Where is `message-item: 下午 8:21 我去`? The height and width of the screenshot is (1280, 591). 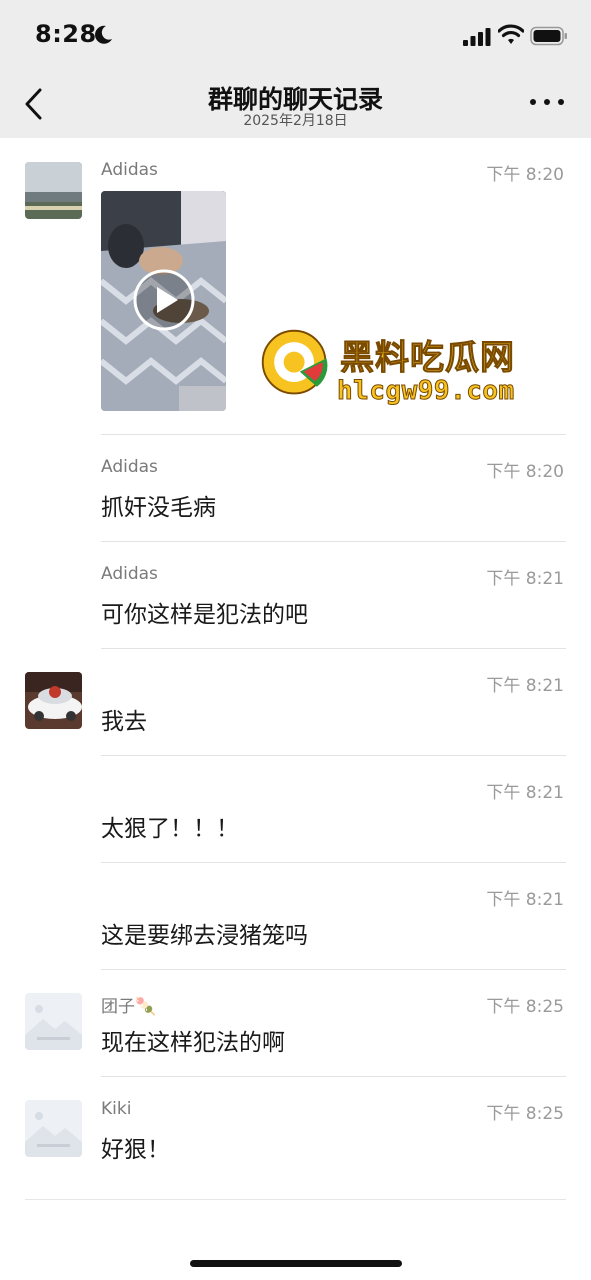
message-item: 下午 8:21 我去 is located at coordinates (295, 702).